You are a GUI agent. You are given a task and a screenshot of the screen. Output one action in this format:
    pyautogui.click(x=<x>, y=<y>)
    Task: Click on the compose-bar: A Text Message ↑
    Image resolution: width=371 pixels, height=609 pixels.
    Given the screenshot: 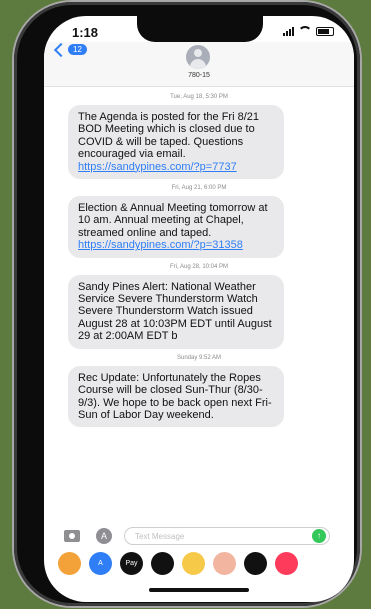 What is the action you would take?
    pyautogui.click(x=199, y=538)
    